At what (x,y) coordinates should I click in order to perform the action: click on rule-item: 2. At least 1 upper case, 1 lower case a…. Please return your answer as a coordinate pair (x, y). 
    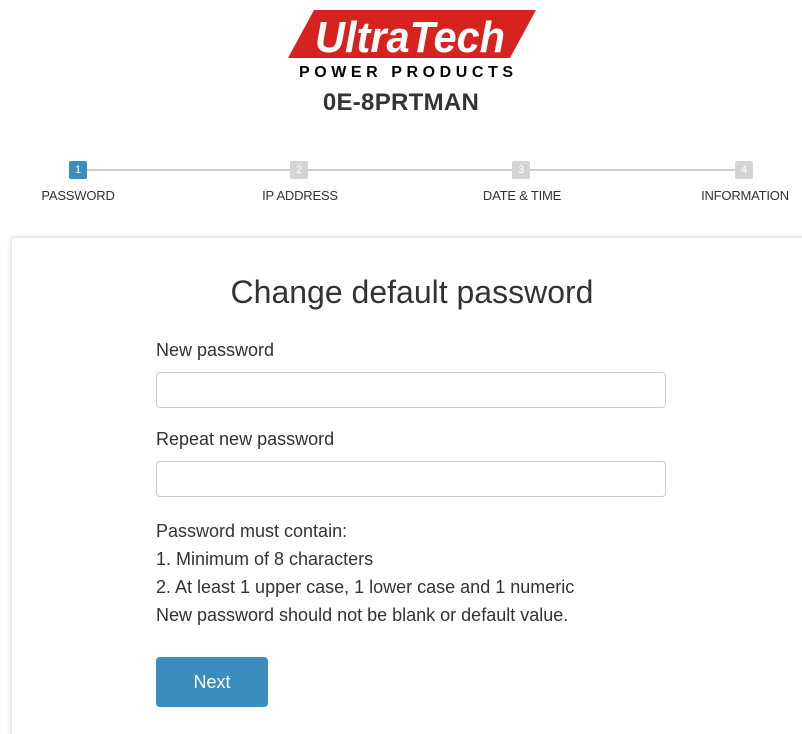
    Looking at the image, I should click on (365, 587).